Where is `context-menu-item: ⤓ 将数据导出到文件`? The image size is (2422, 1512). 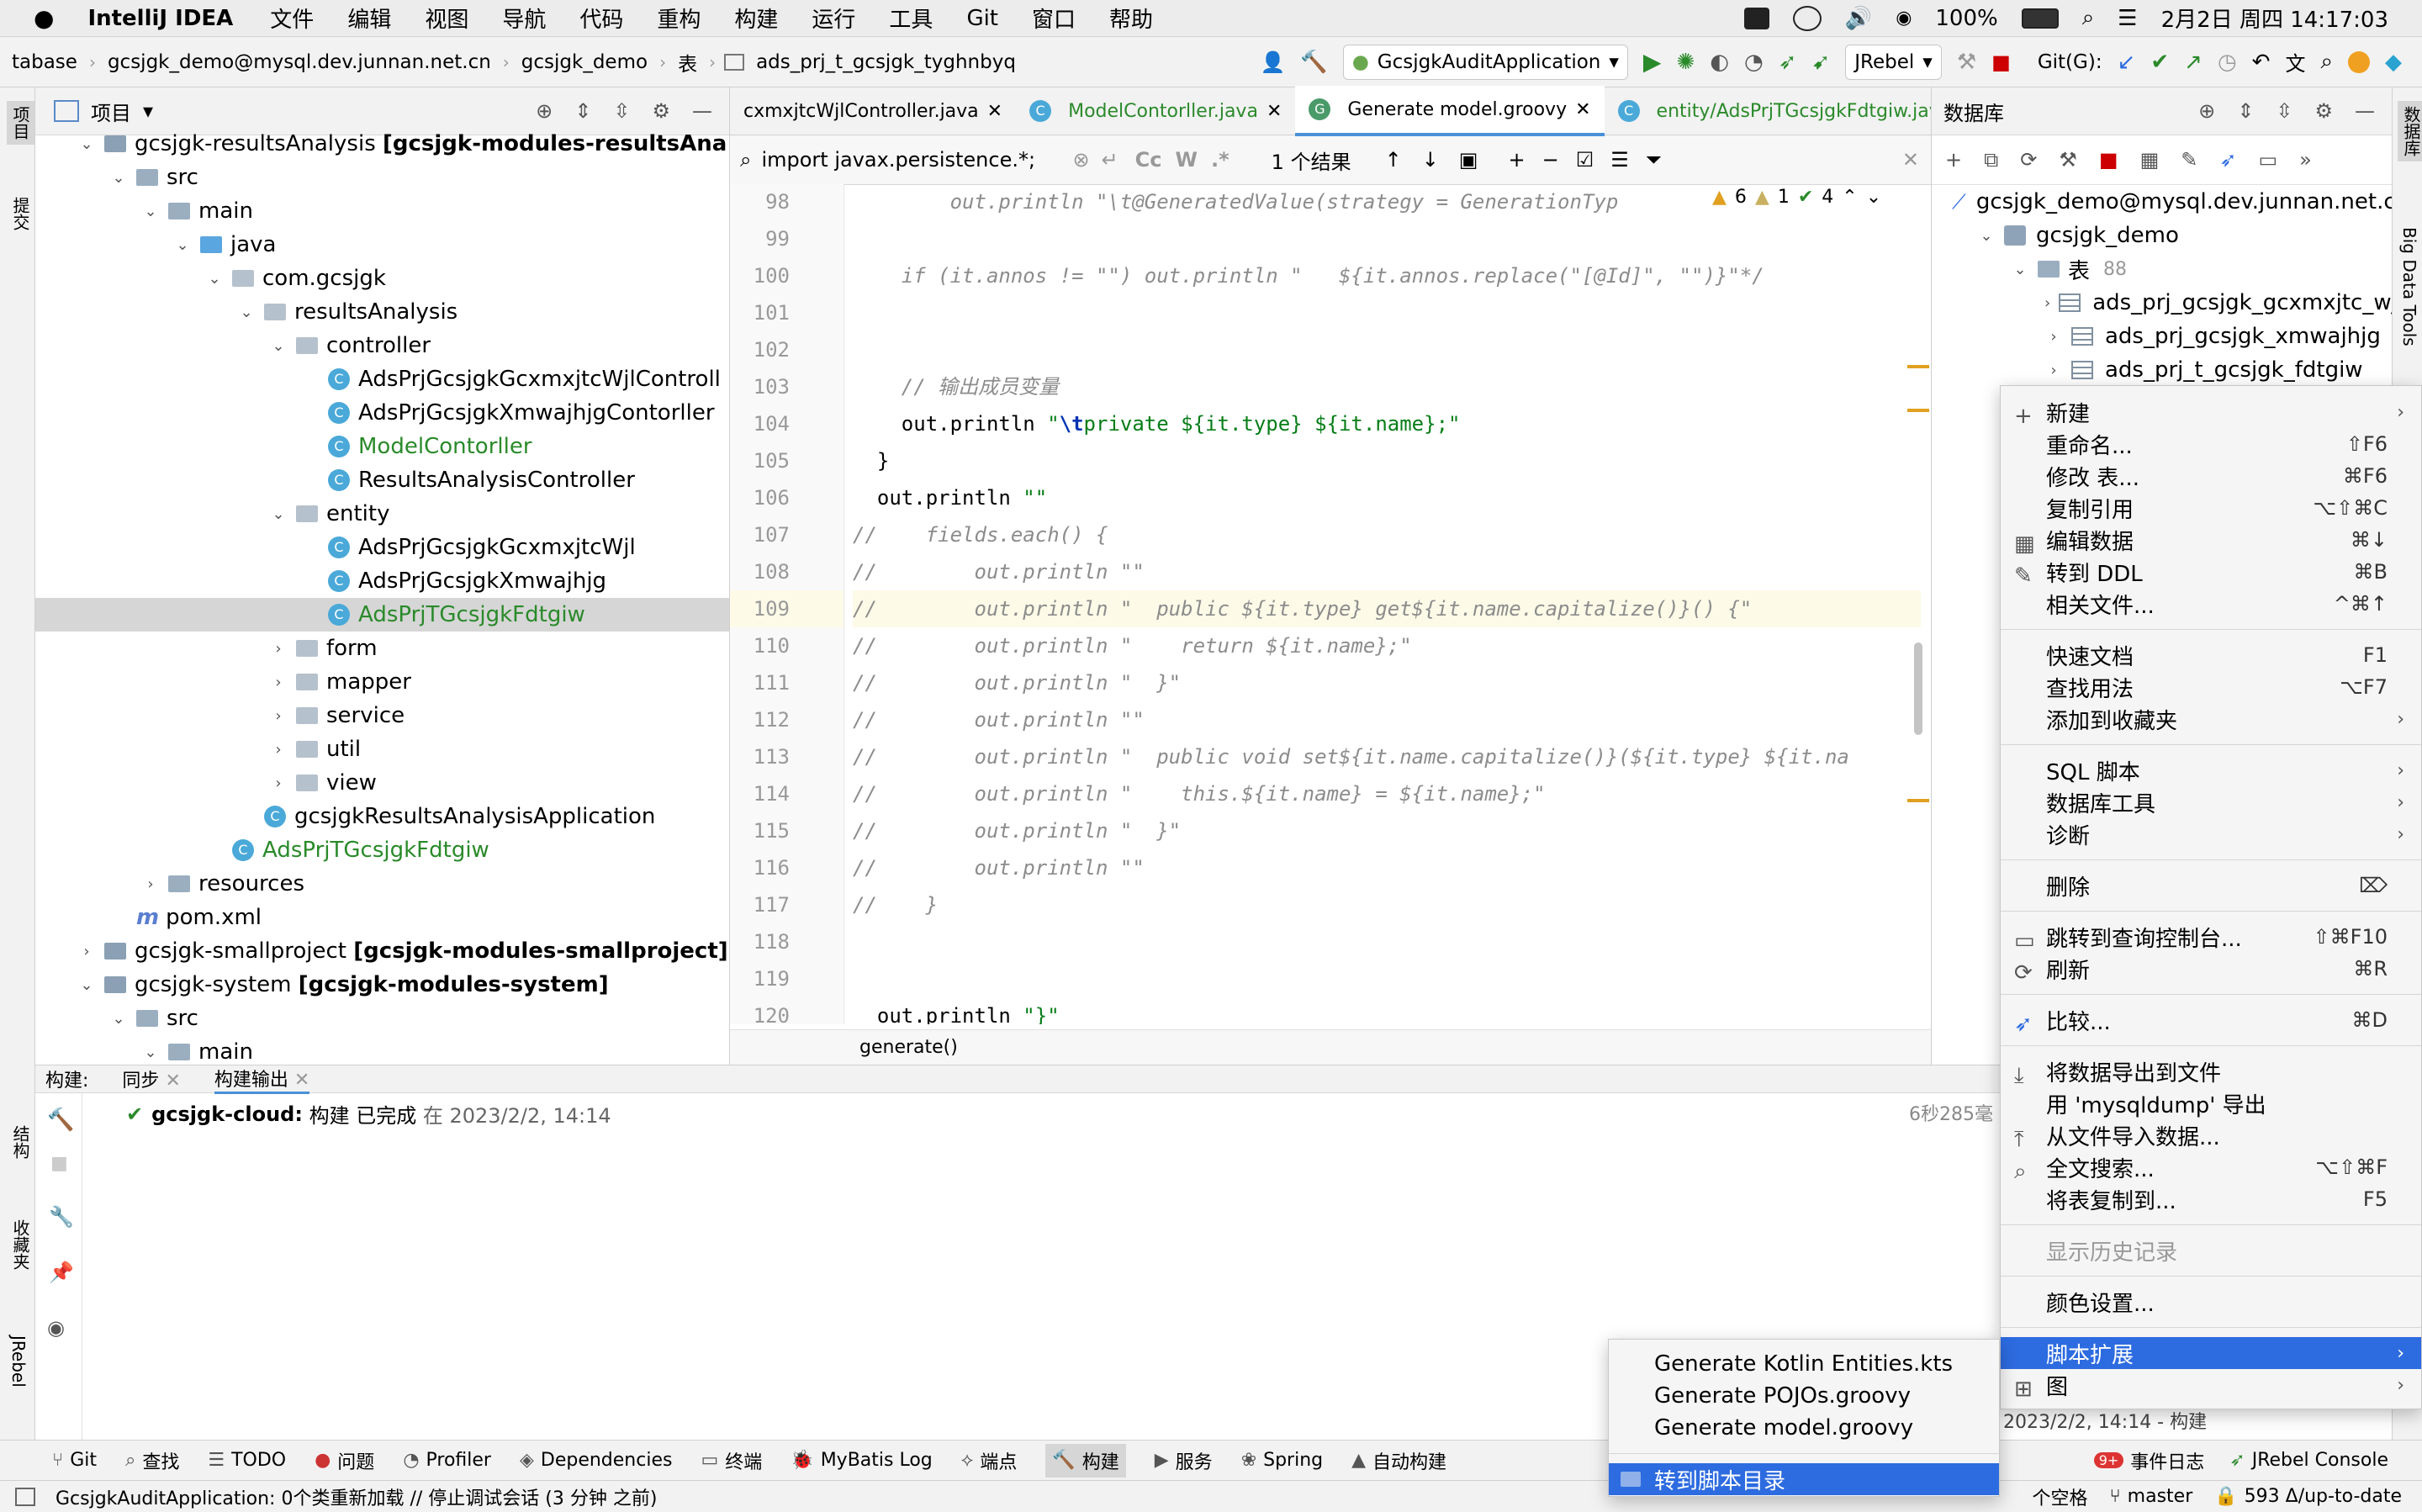
context-menu-item: ⤓ 将数据导出到文件 is located at coordinates (2211, 1072).